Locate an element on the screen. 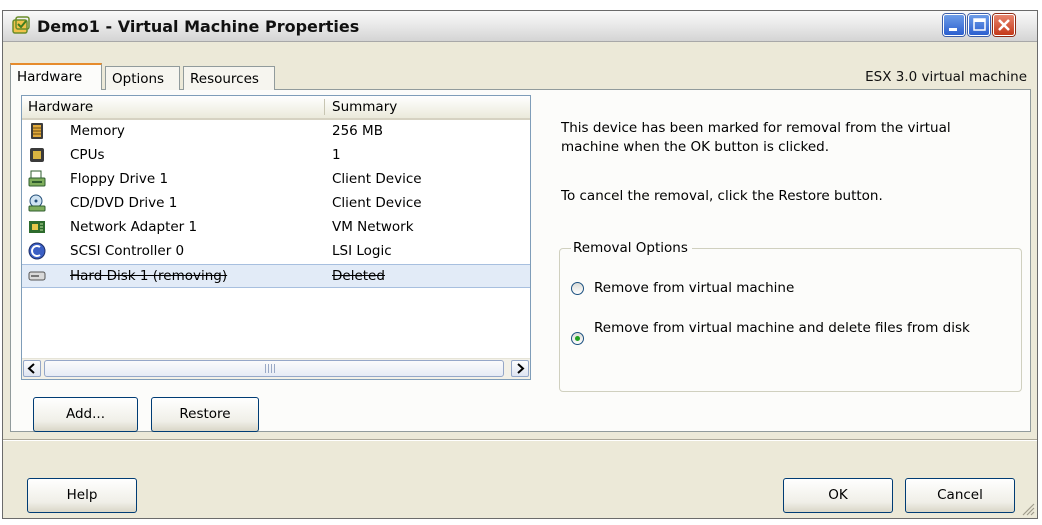 Image resolution: width=1042 pixels, height=525 pixels. remove-from-vm-label: Remove from virtual machine is located at coordinates (694, 288).